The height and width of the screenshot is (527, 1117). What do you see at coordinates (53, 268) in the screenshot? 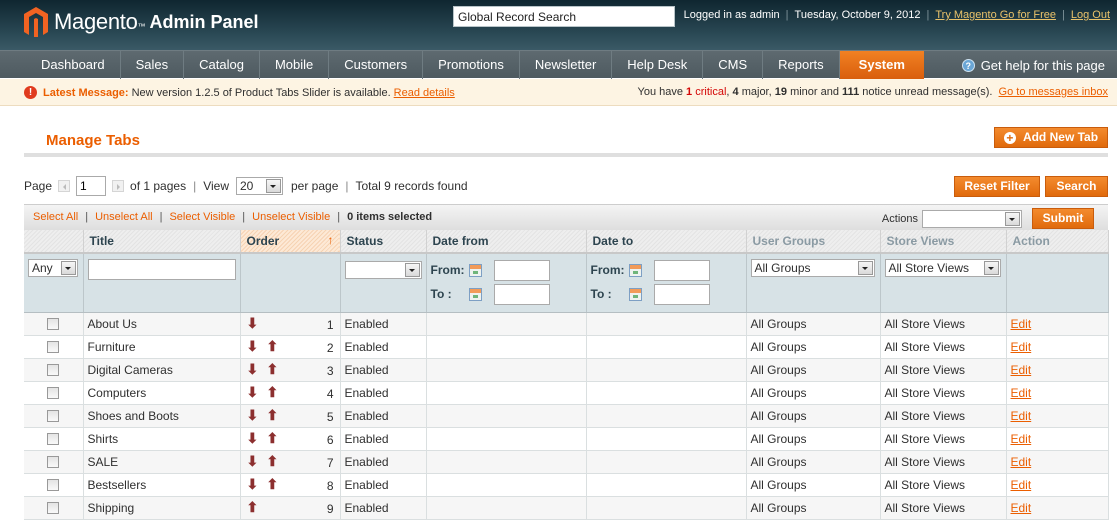
I see `massaction-filter-select: Any` at bounding box center [53, 268].